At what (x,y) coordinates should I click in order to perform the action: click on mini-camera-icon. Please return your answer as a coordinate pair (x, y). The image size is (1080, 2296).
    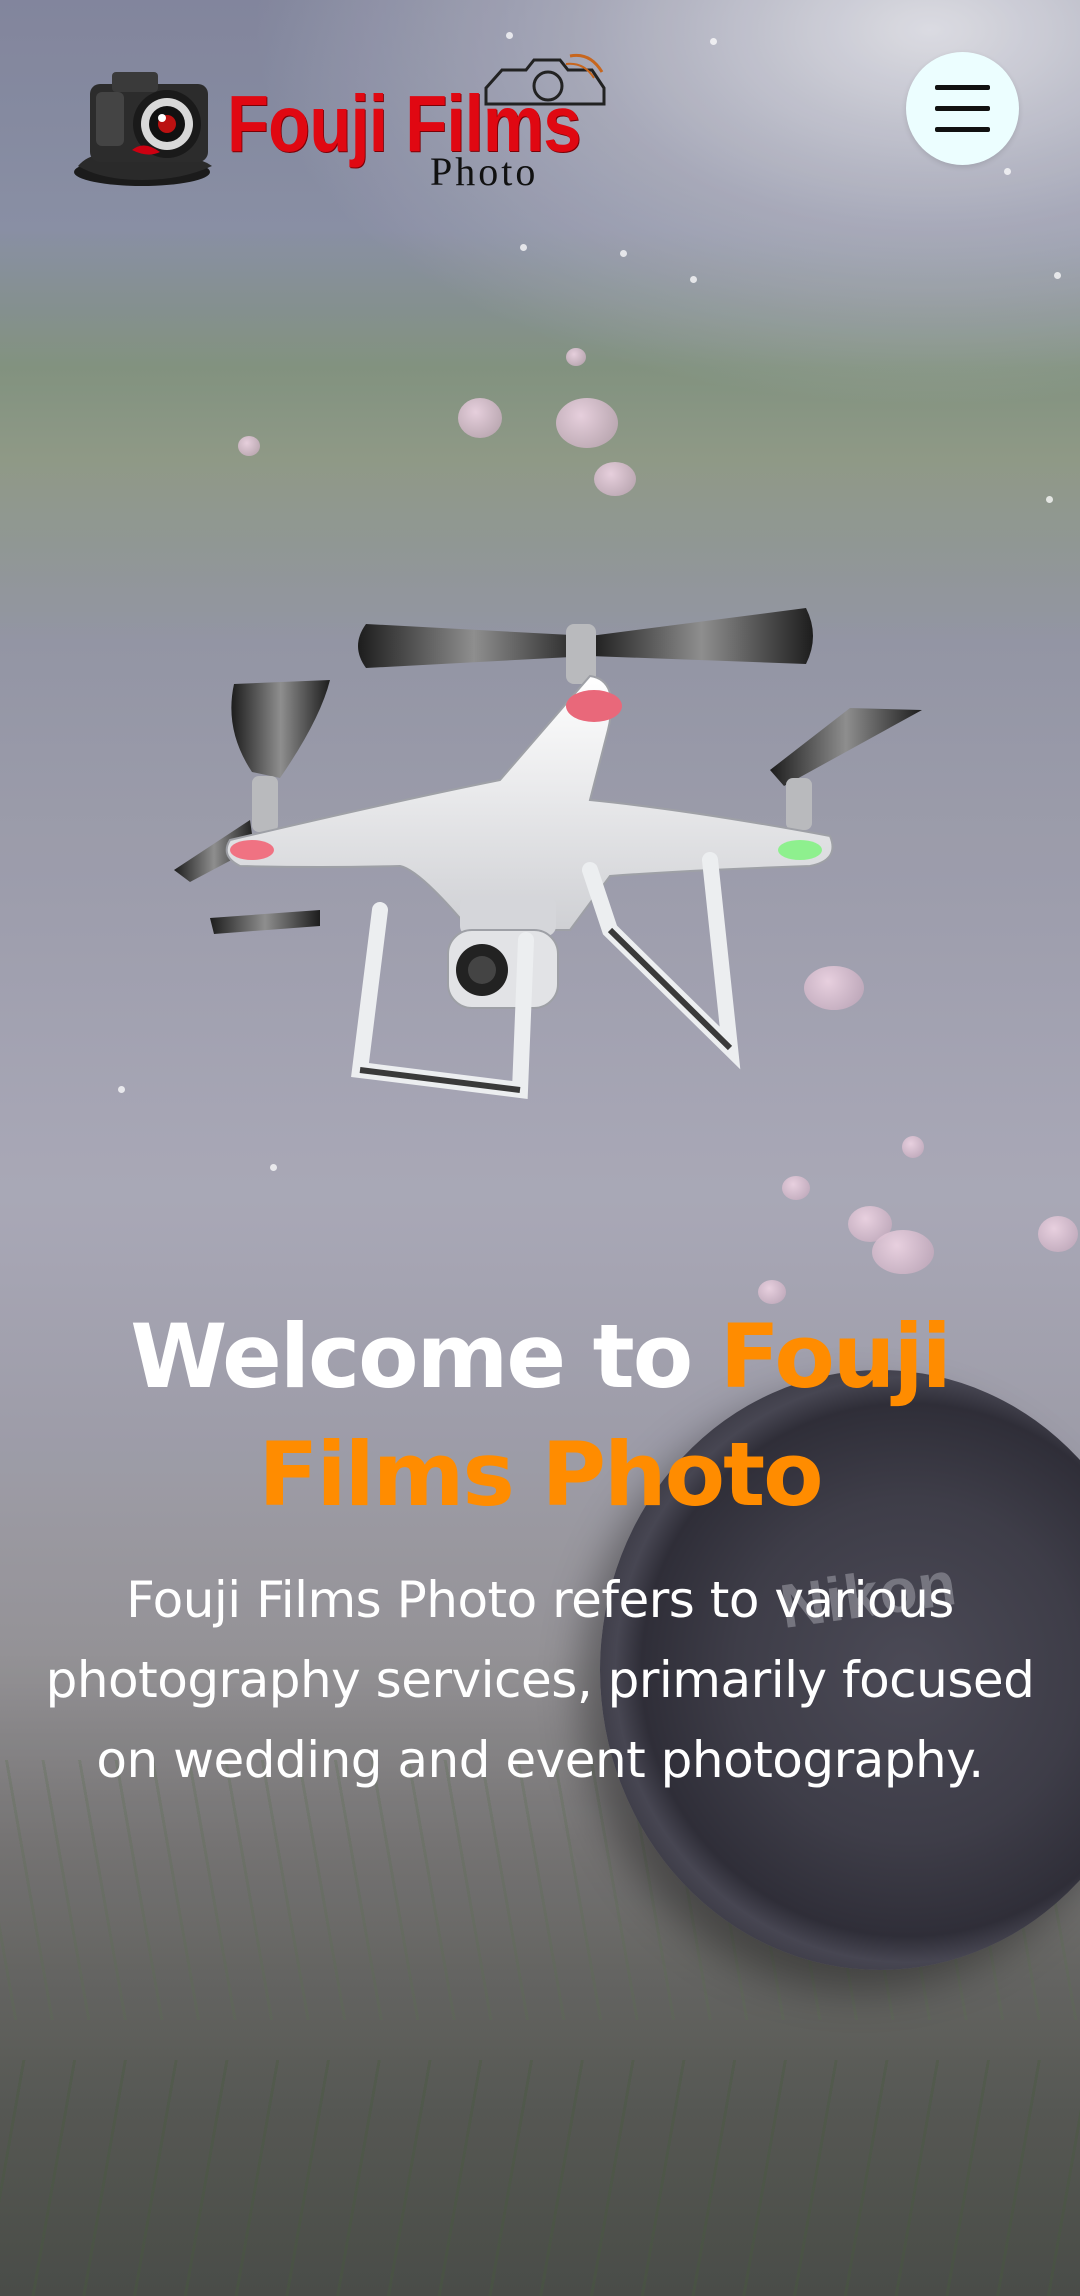
    Looking at the image, I should click on (545, 79).